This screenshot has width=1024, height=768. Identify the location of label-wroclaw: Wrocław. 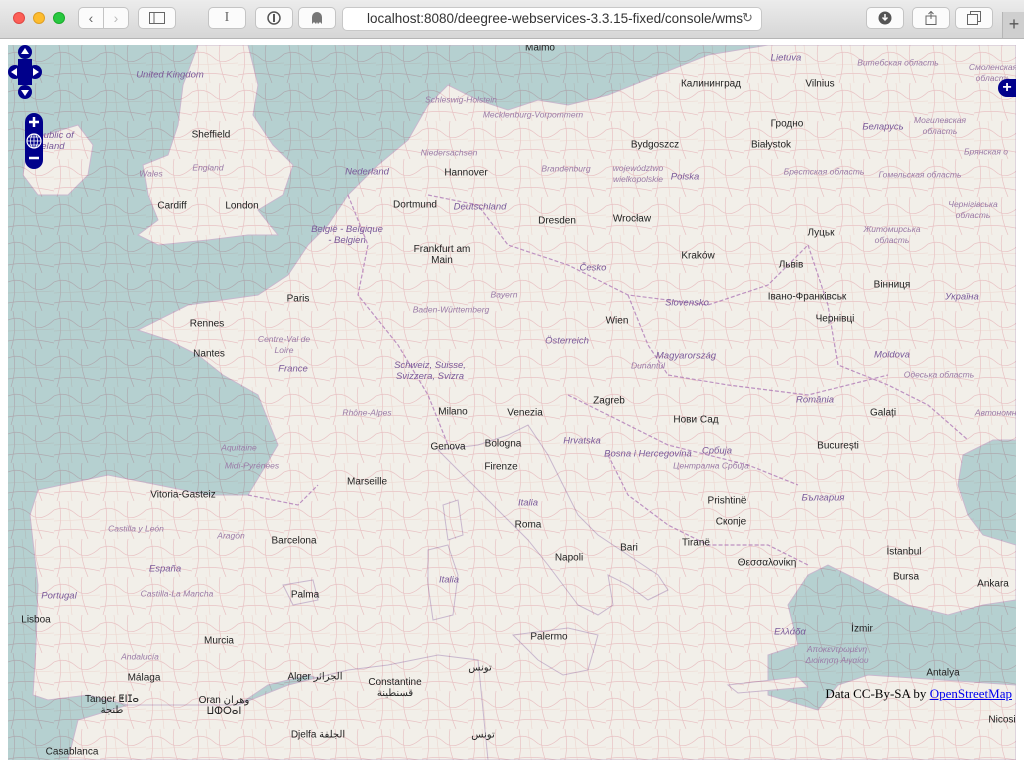
(632, 219).